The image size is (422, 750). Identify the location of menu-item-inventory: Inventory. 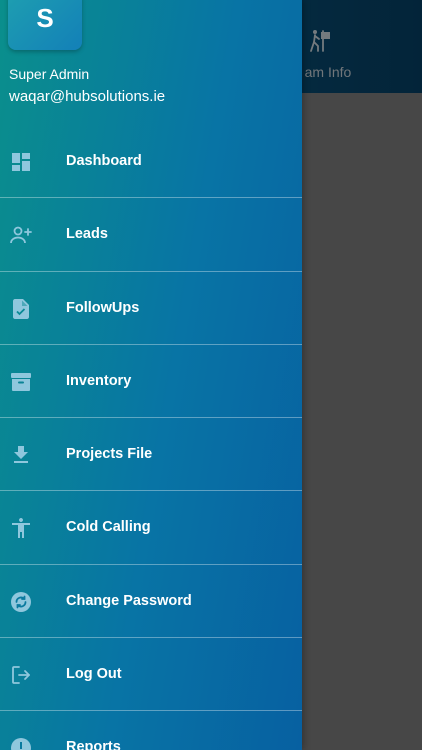
(151, 382).